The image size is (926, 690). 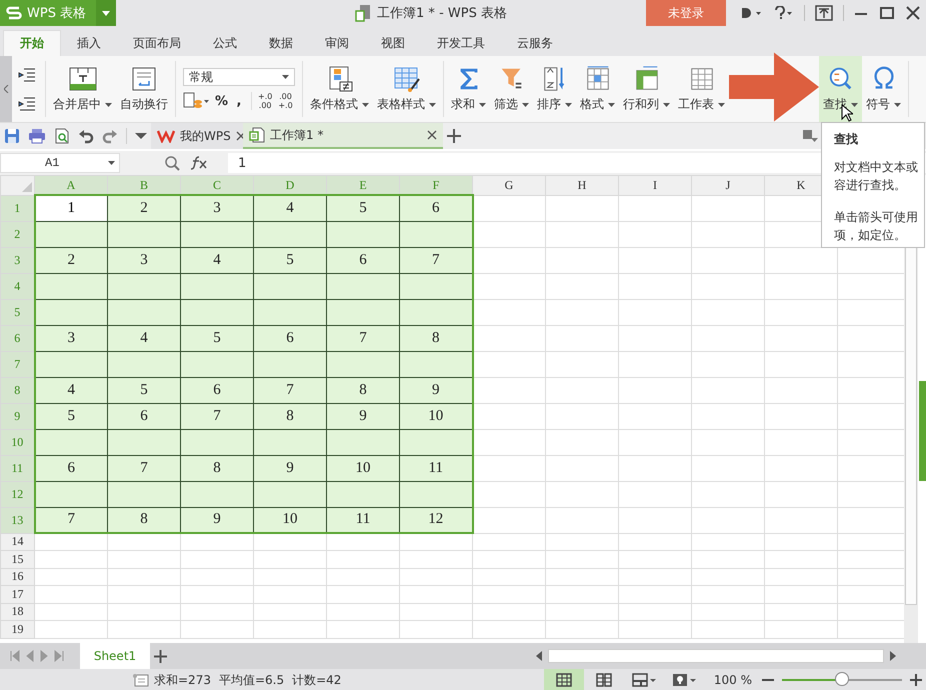 What do you see at coordinates (199, 163) in the screenshot?
I see `function-icon` at bounding box center [199, 163].